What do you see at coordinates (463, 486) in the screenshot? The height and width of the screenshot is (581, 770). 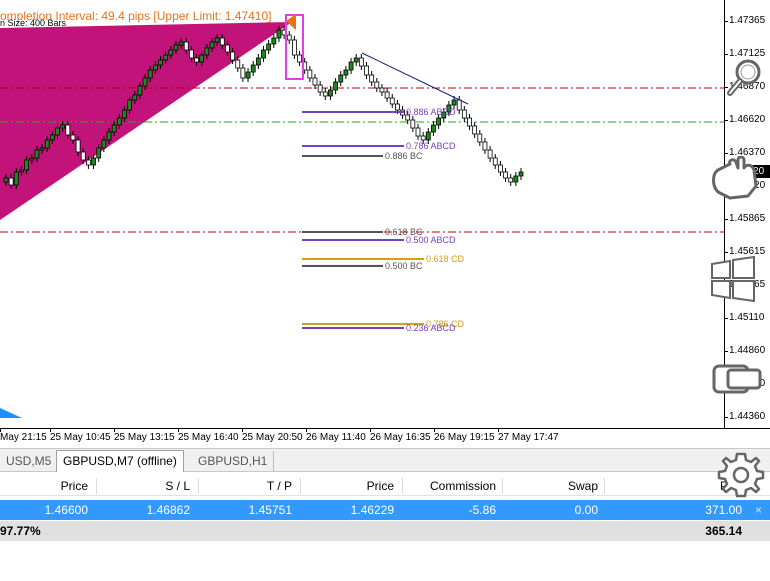 I see `header-commission: Commission` at bounding box center [463, 486].